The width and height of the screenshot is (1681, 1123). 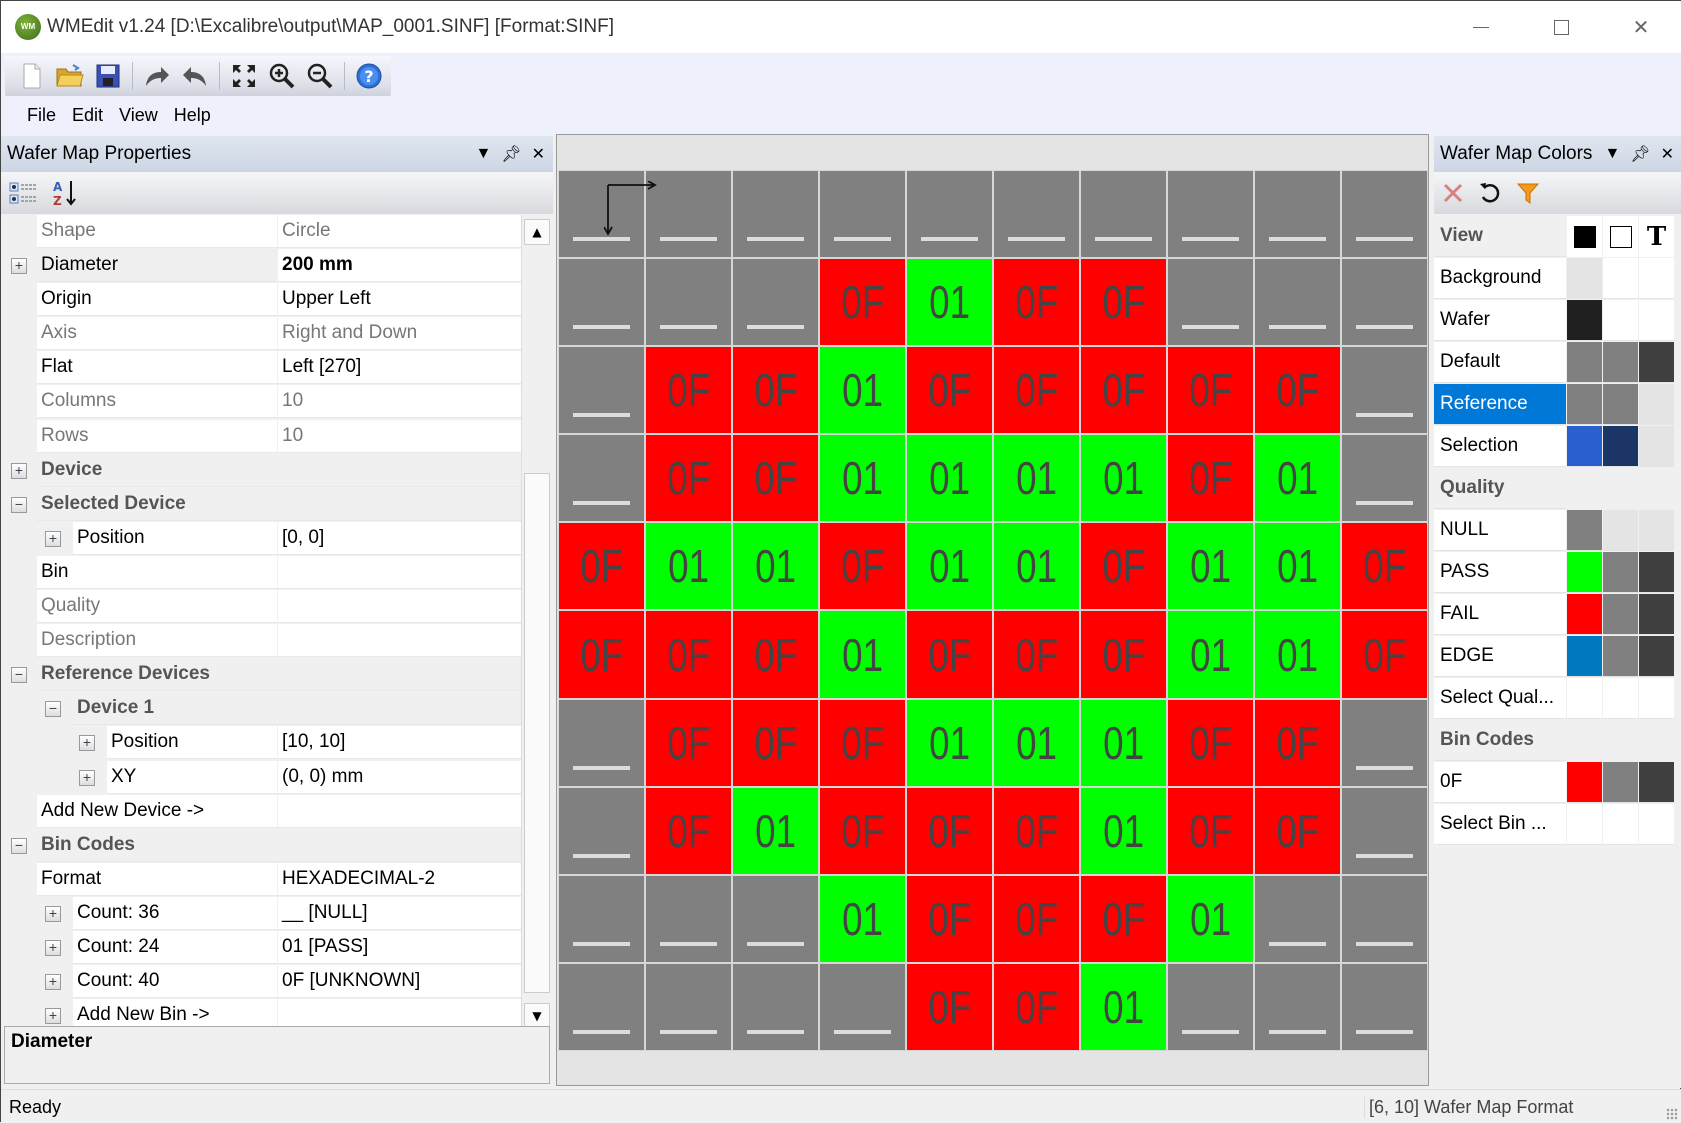 What do you see at coordinates (157, 76) in the screenshot?
I see `redo-button` at bounding box center [157, 76].